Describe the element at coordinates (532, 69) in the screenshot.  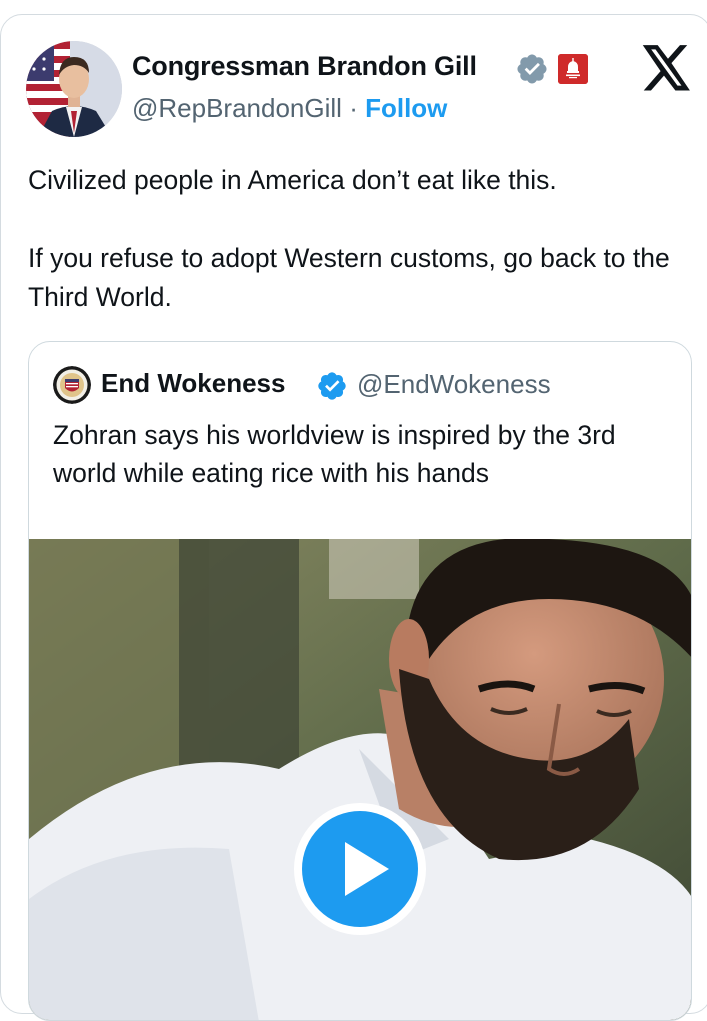
I see `verified-badge-icon` at that location.